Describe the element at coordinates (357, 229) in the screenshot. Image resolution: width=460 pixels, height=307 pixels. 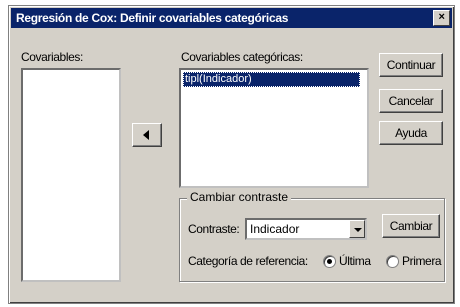
I see `chevron-down-icon` at that location.